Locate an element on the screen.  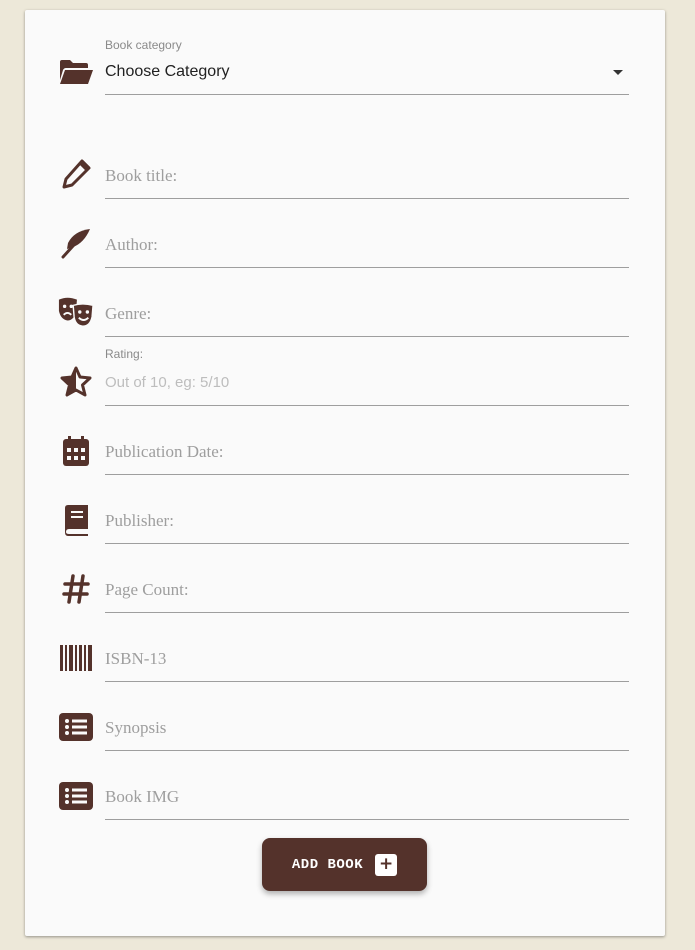
book-title-placeholder: Book title: is located at coordinates (141, 175).